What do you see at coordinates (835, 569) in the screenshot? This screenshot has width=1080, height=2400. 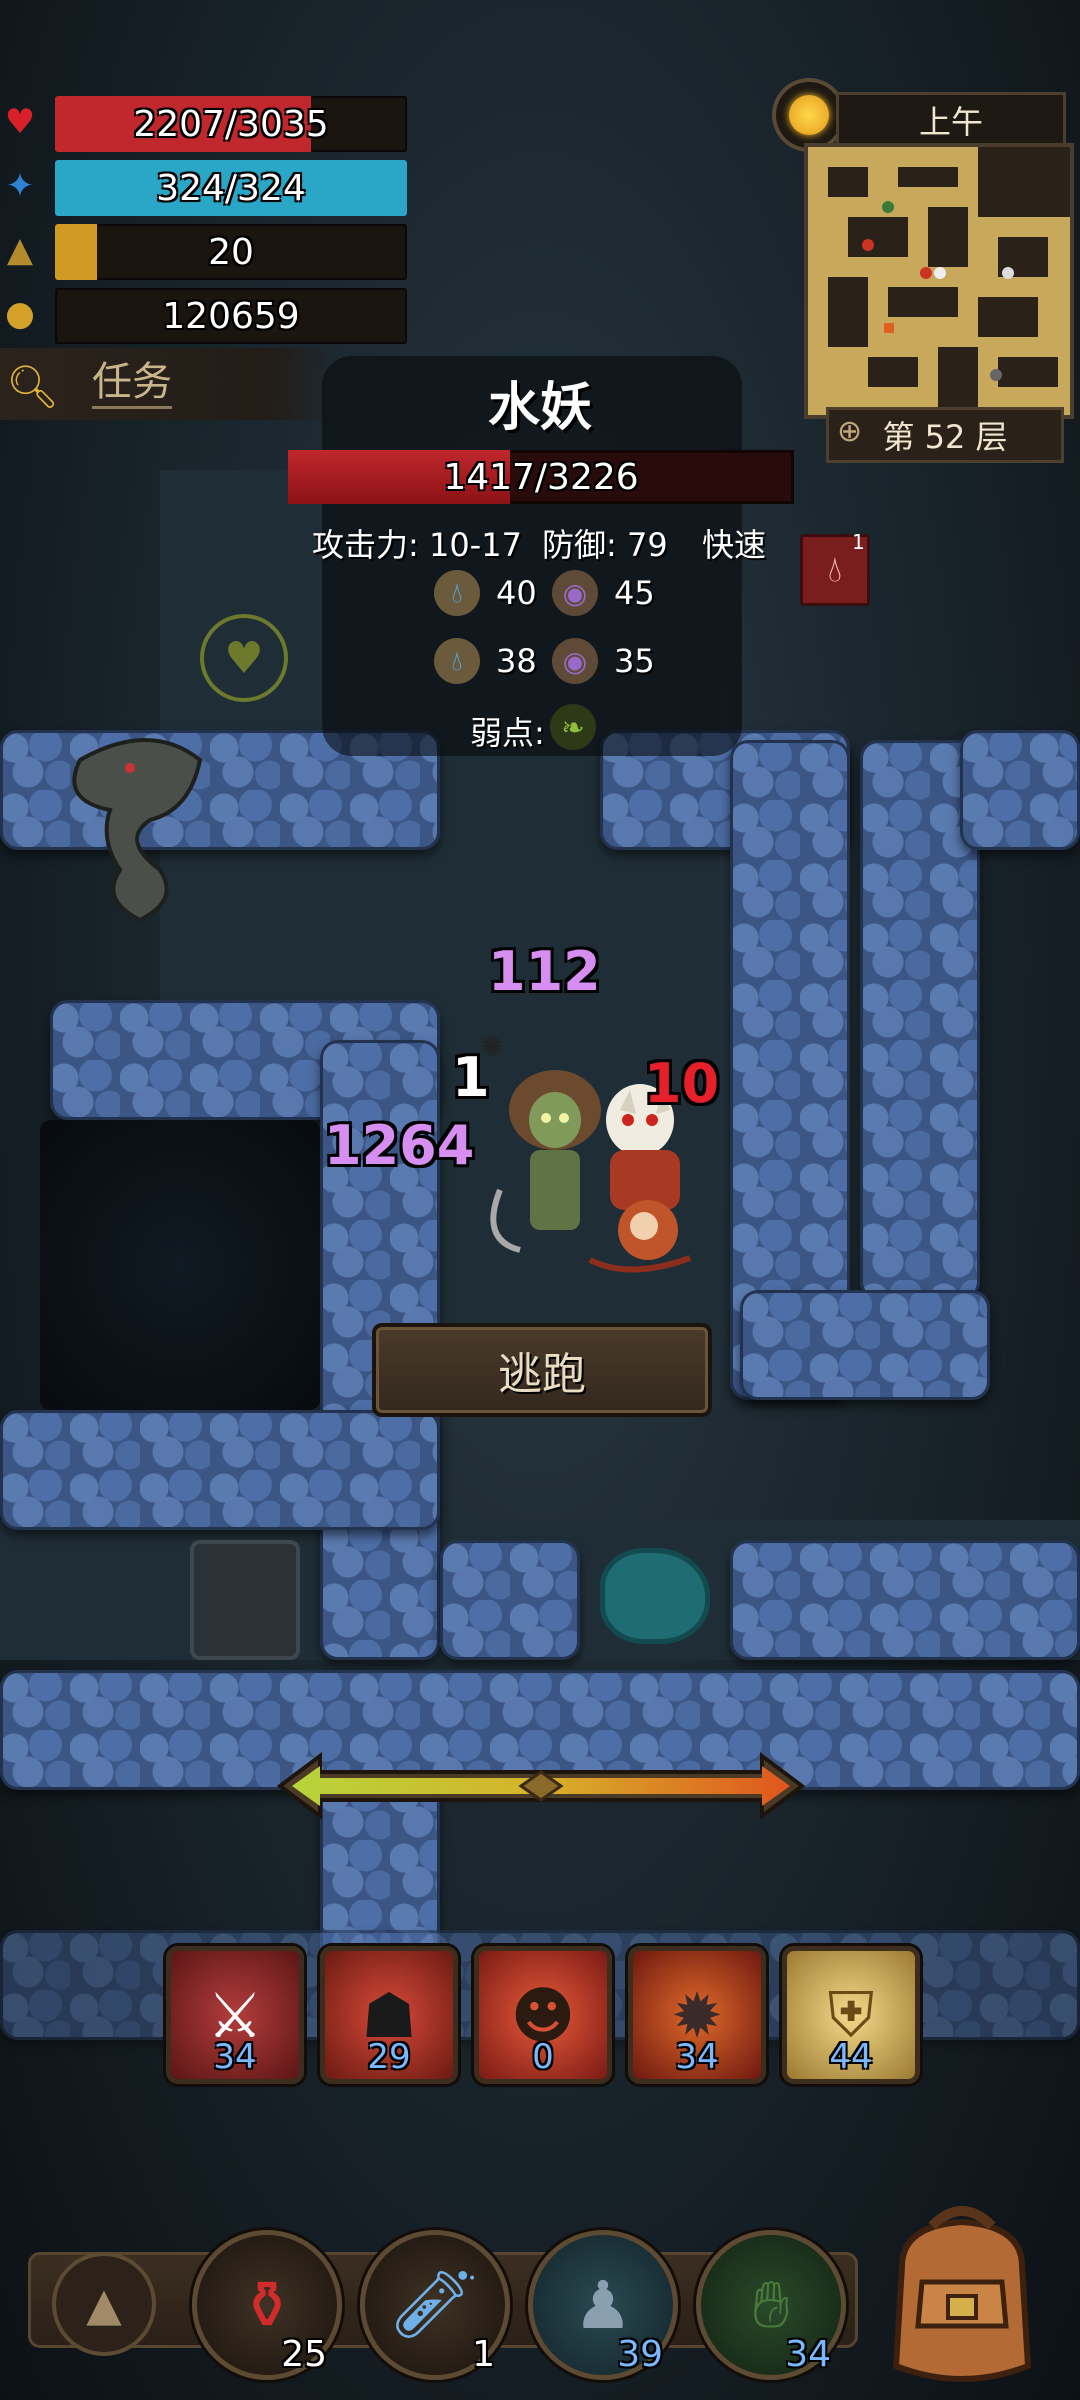 I see `blood-drop-icon: 💧︎` at bounding box center [835, 569].